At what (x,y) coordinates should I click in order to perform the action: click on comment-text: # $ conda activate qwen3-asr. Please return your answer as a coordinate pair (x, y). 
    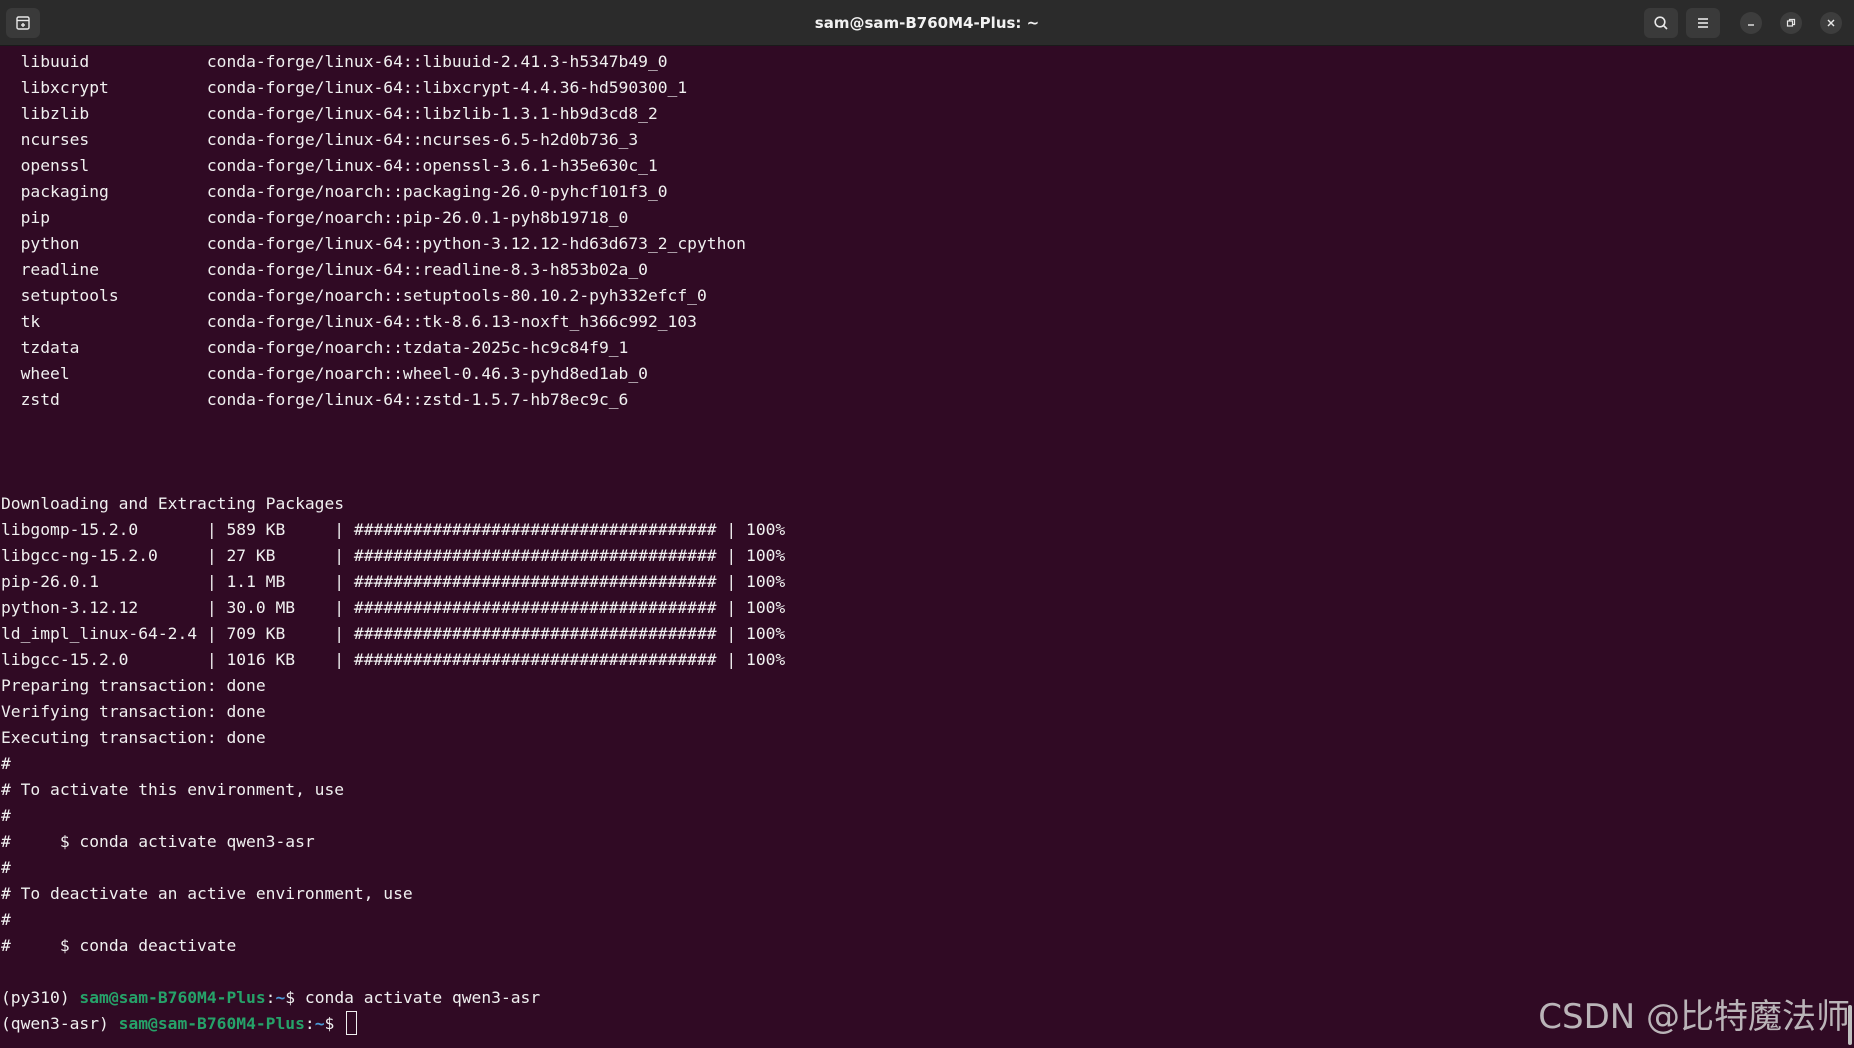
    Looking at the image, I should click on (158, 841).